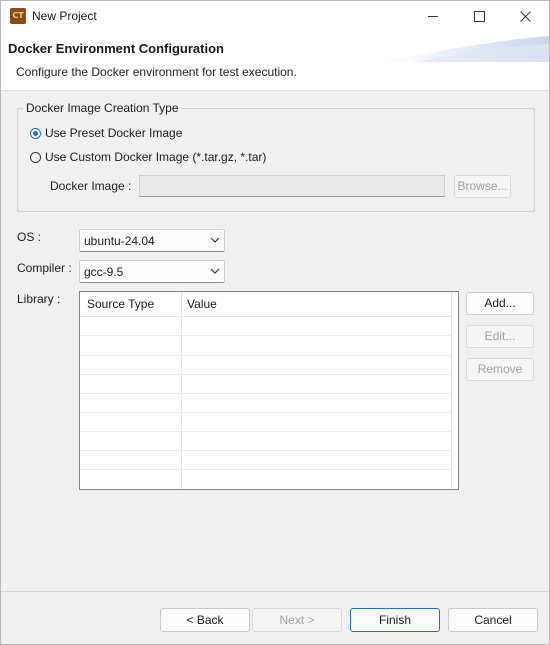 The height and width of the screenshot is (645, 550). Describe the element at coordinates (292, 186) in the screenshot. I see `docker-image-field` at that location.